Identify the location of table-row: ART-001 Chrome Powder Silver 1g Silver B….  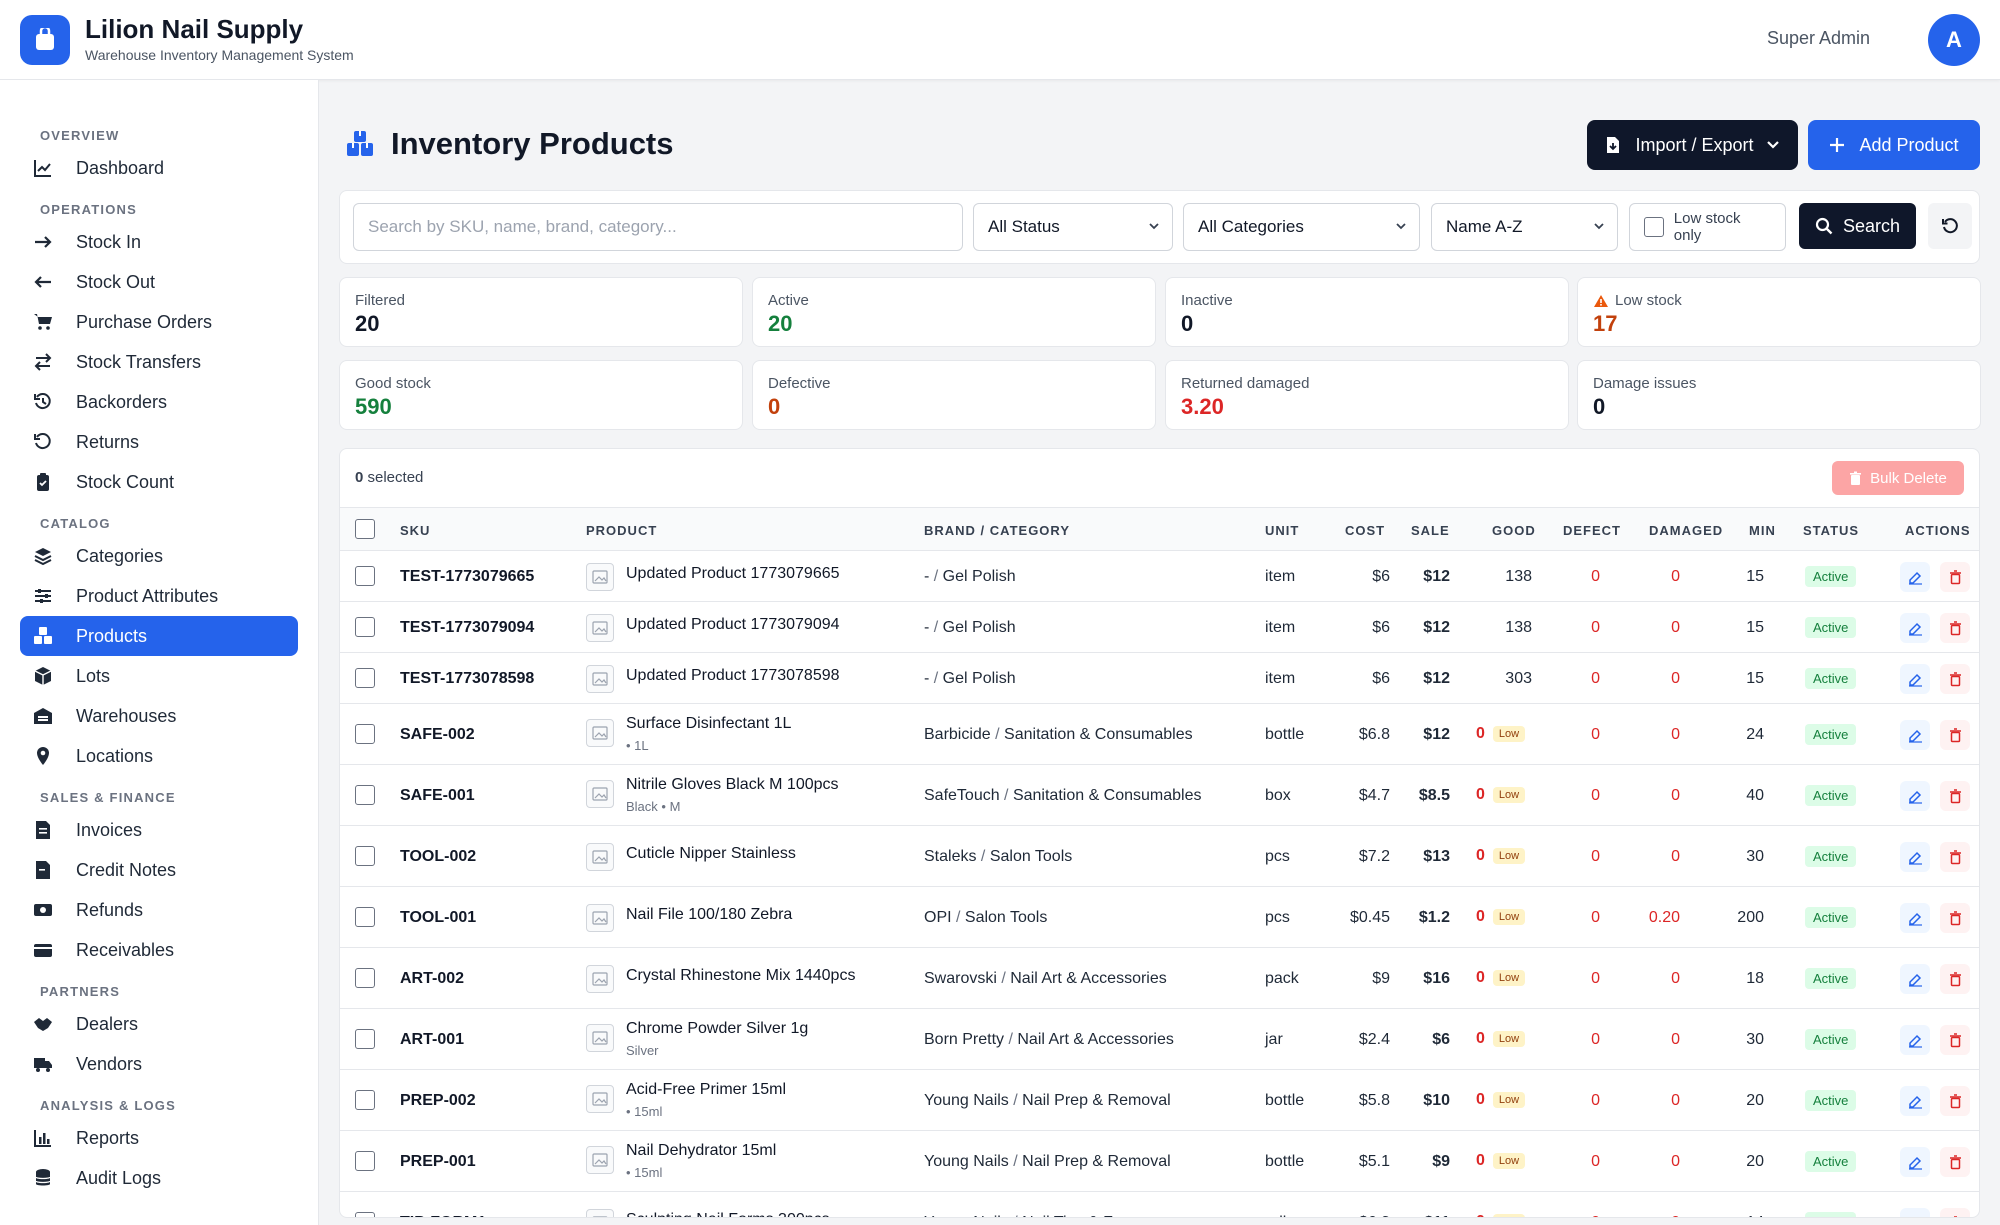
(1159, 1039).